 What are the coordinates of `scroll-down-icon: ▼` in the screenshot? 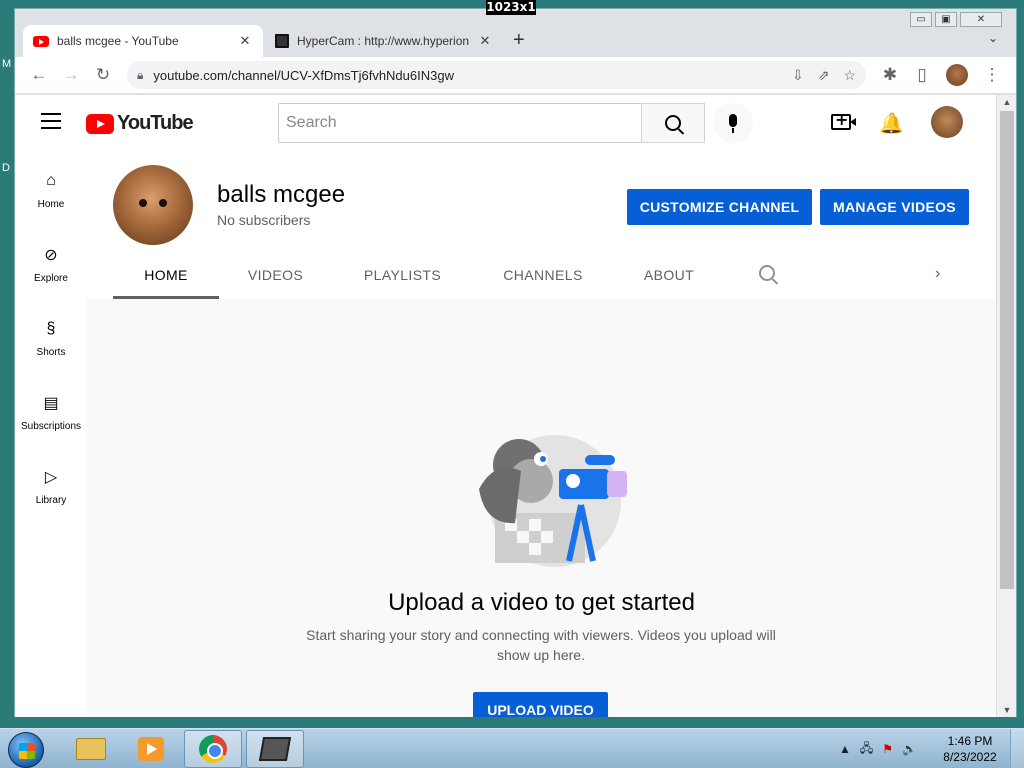 It's located at (1007, 710).